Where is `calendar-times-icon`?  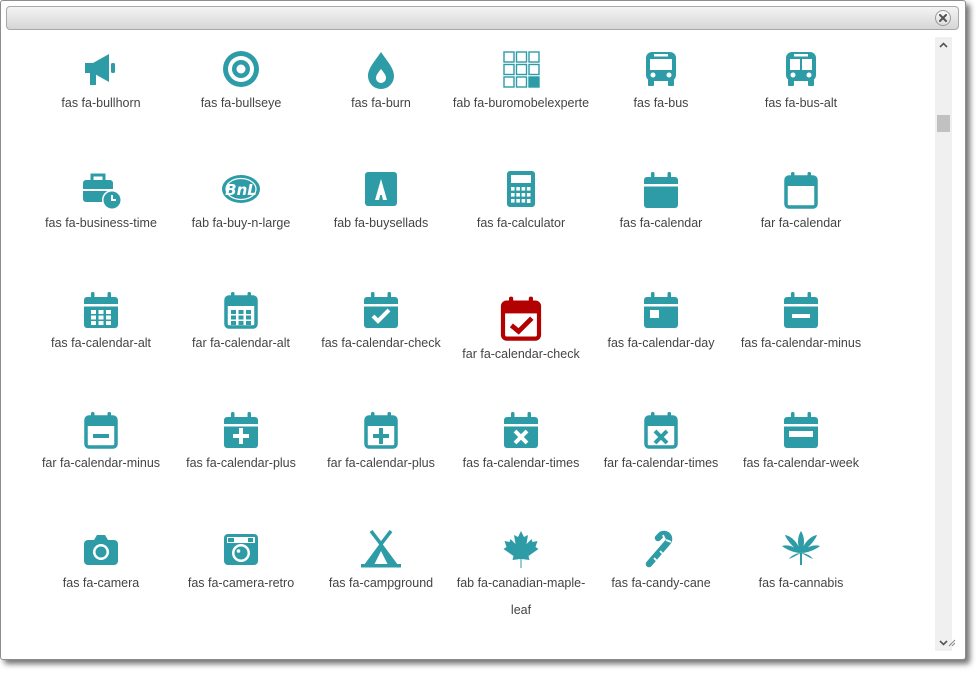 calendar-times-icon is located at coordinates (521, 430).